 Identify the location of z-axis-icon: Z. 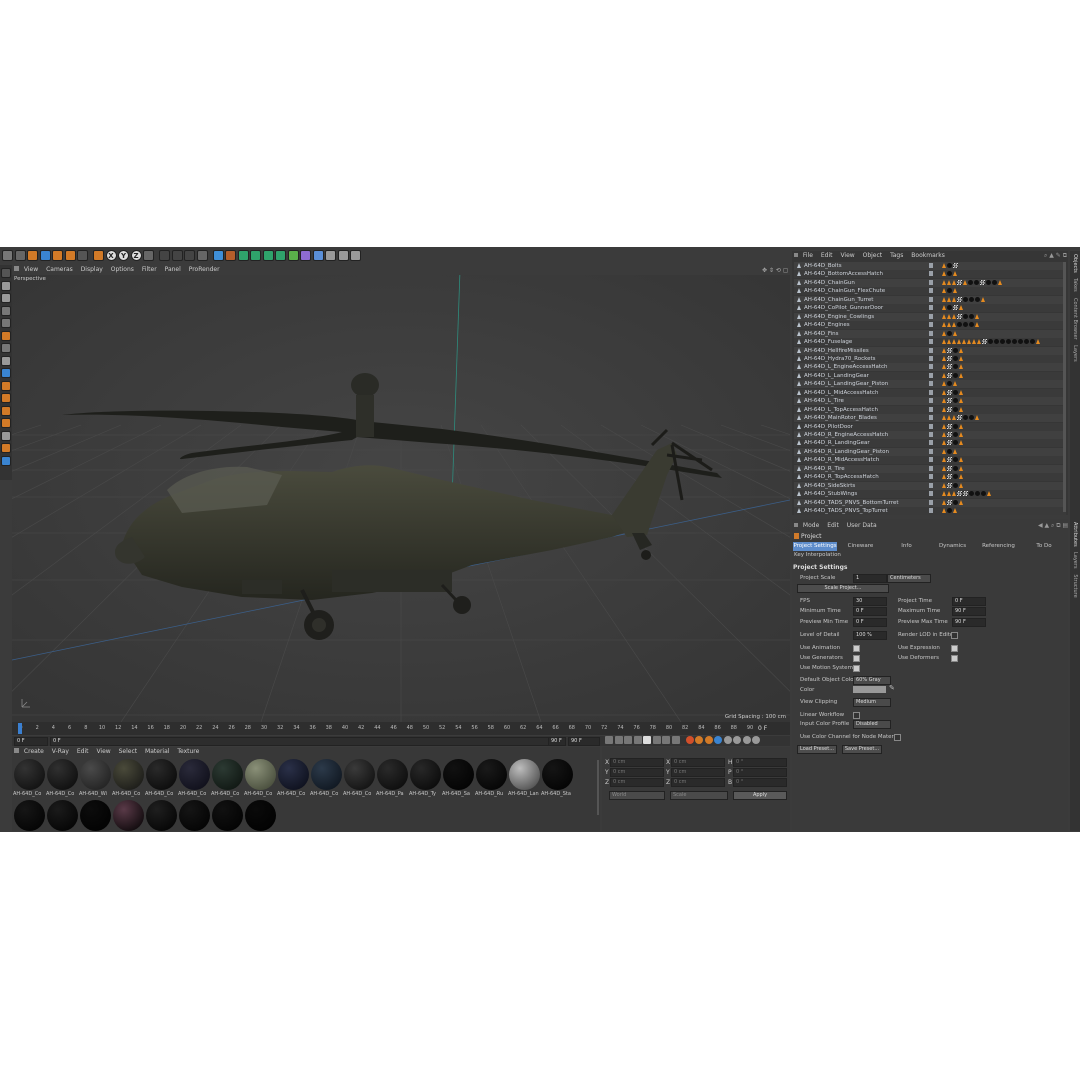
(136, 255).